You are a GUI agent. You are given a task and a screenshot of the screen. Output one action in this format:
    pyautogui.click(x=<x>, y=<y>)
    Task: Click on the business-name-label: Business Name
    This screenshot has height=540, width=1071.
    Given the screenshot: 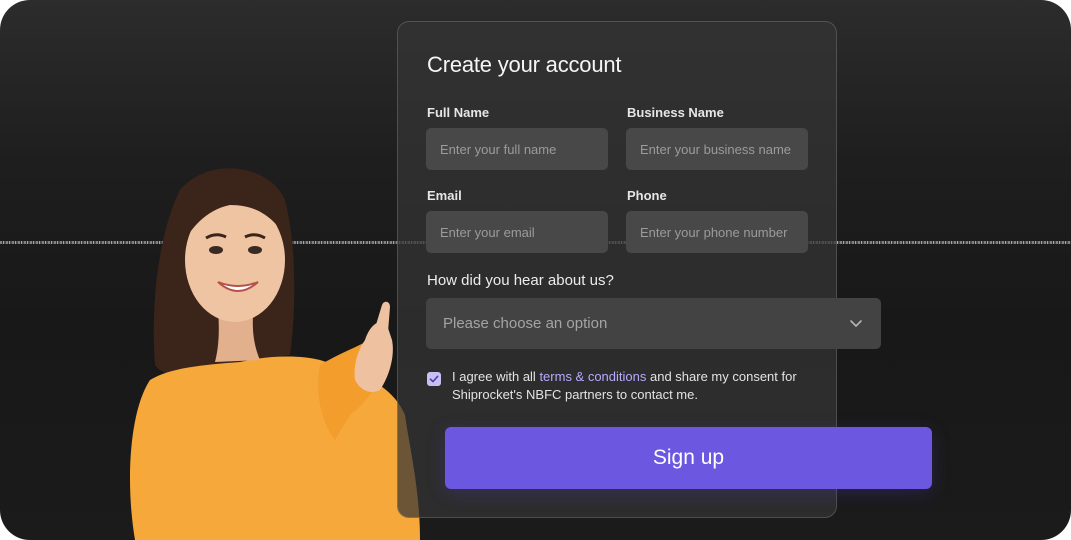 What is the action you would take?
    pyautogui.click(x=675, y=112)
    